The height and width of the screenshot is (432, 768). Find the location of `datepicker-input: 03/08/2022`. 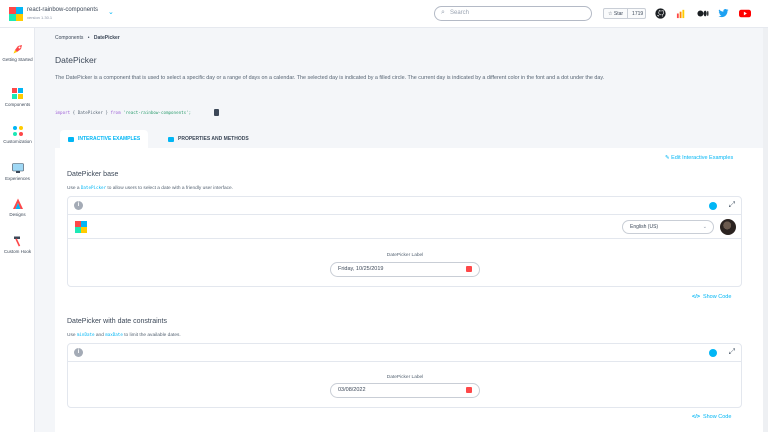

datepicker-input: 03/08/2022 is located at coordinates (405, 390).